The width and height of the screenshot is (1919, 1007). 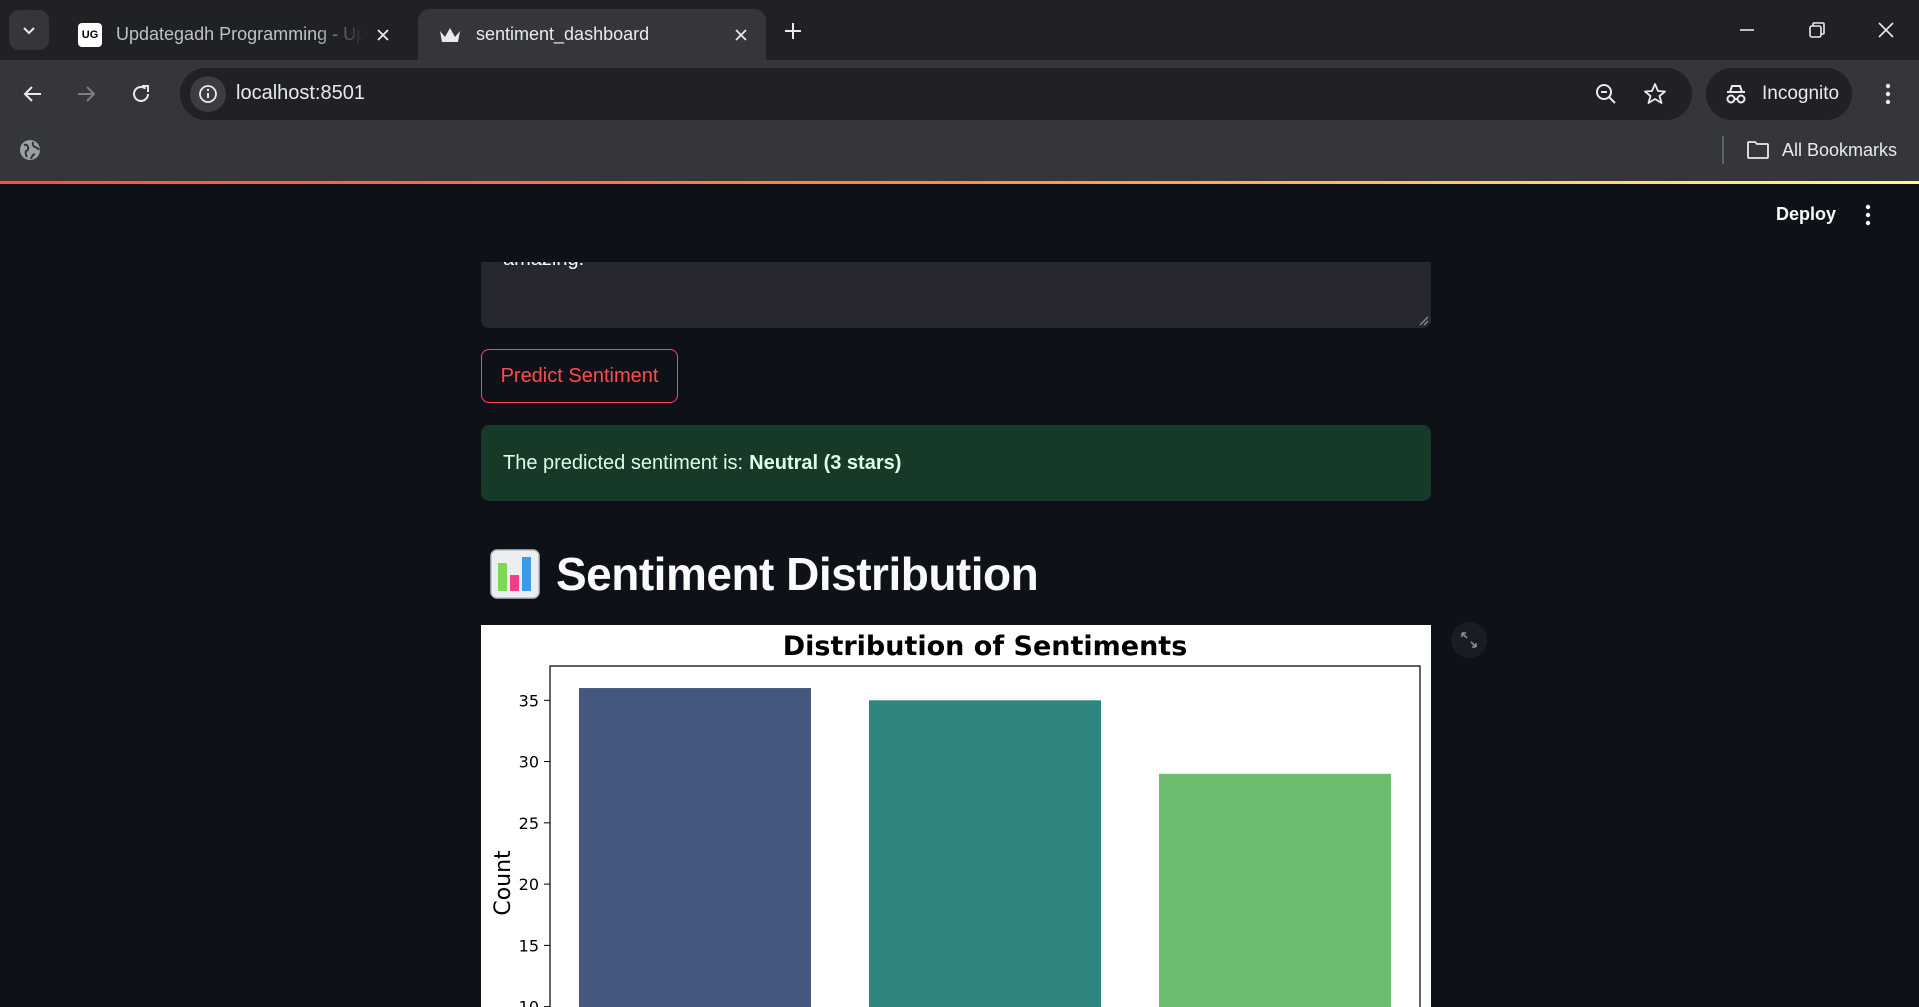 I want to click on textarea-text: amazing!, so click(x=543, y=266).